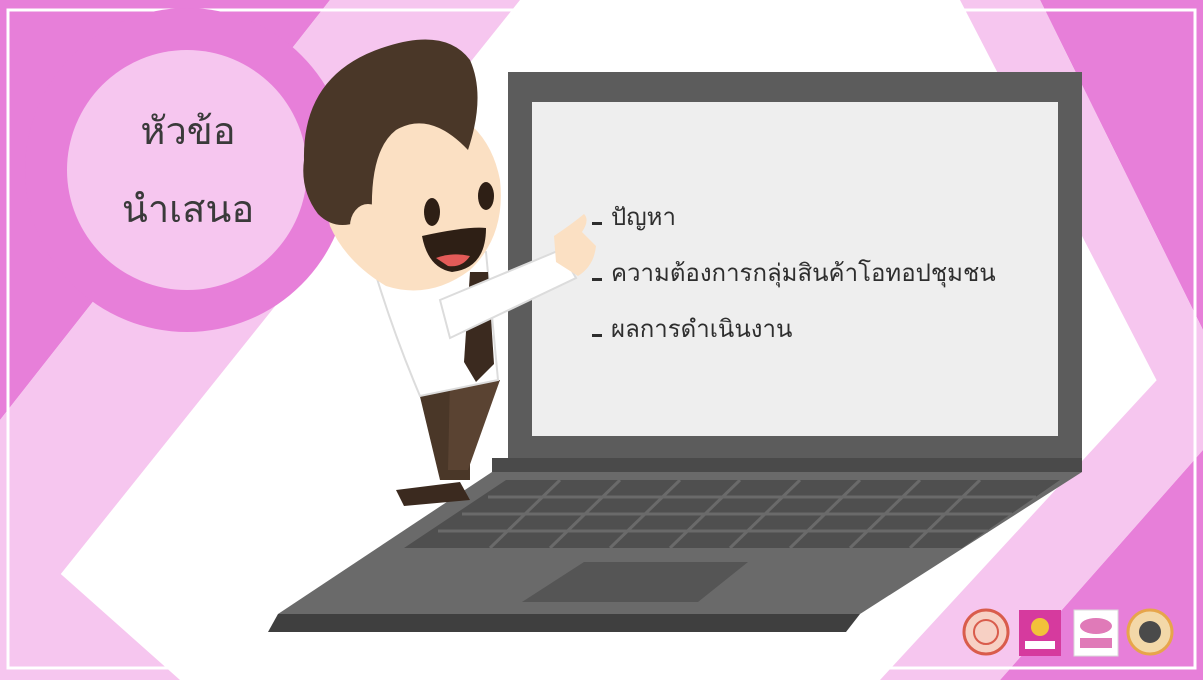  What do you see at coordinates (643, 216) in the screenshot?
I see `agenda-item-label: ปัญหา` at bounding box center [643, 216].